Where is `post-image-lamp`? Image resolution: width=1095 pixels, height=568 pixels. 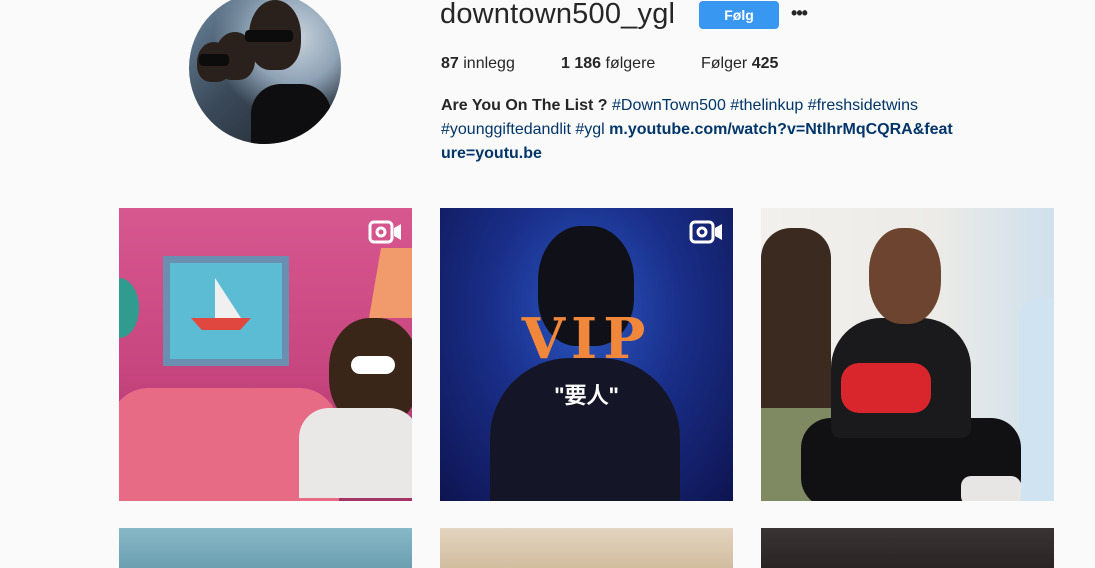 post-image-lamp is located at coordinates (390, 283).